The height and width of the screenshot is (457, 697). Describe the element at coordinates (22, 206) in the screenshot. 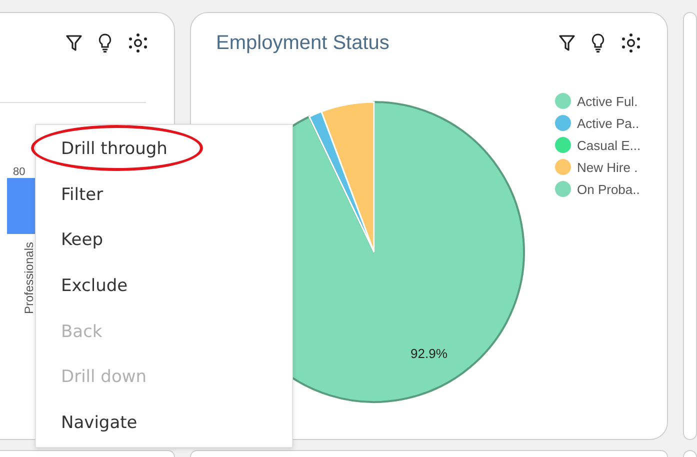

I see `bar` at that location.